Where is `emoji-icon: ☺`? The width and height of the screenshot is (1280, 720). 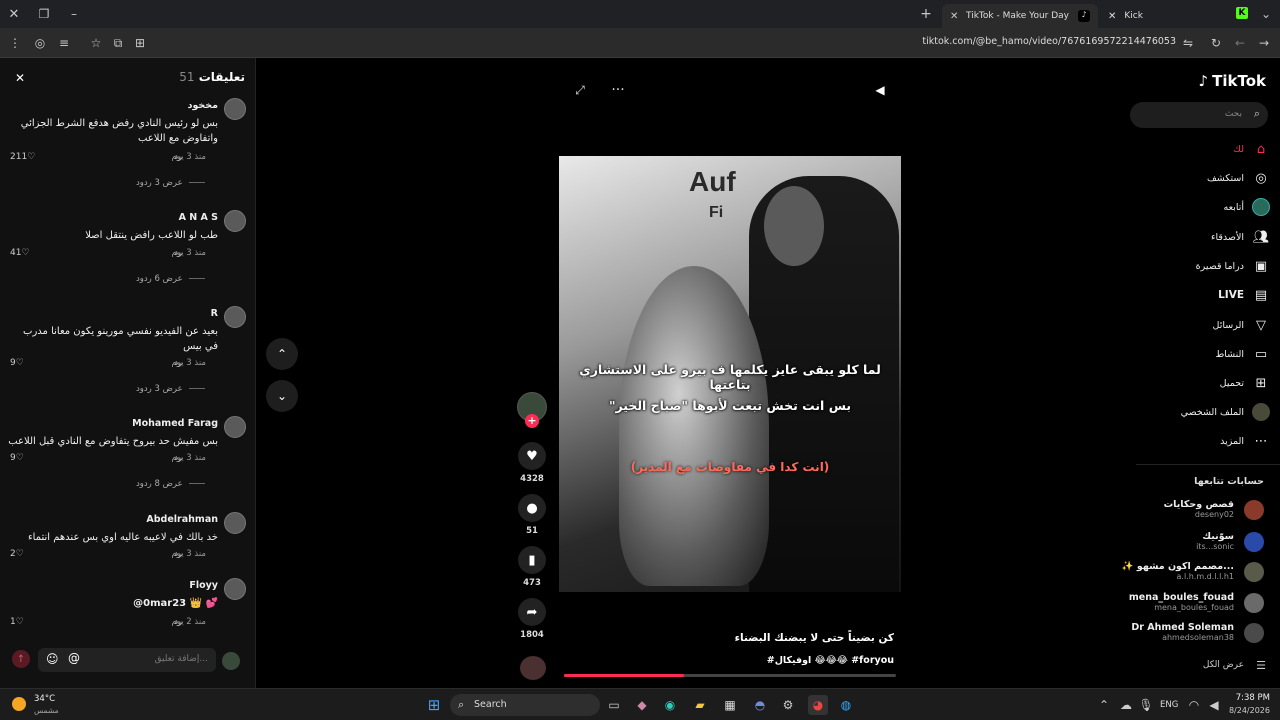 emoji-icon: ☺ is located at coordinates (52, 659).